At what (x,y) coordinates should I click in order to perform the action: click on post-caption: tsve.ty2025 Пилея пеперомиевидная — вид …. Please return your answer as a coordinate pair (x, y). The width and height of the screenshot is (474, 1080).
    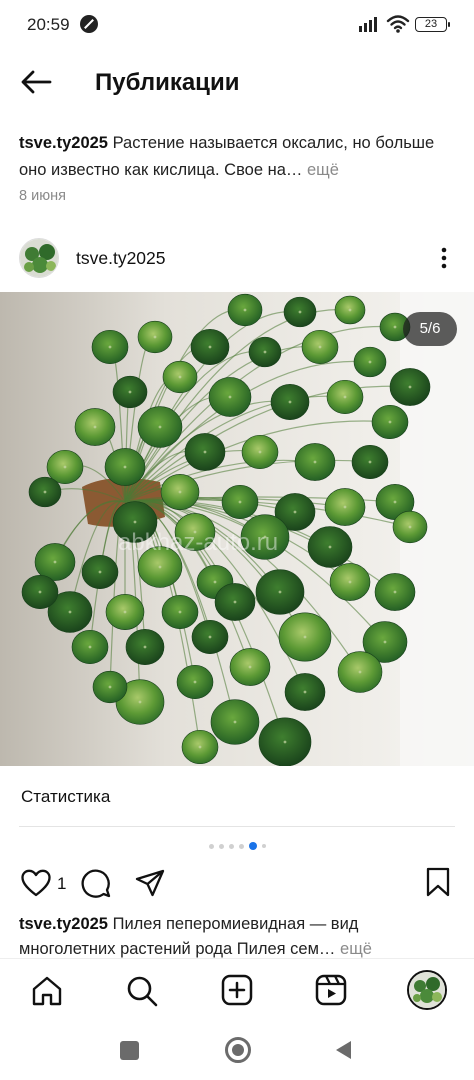
    Looking at the image, I should click on (239, 937).